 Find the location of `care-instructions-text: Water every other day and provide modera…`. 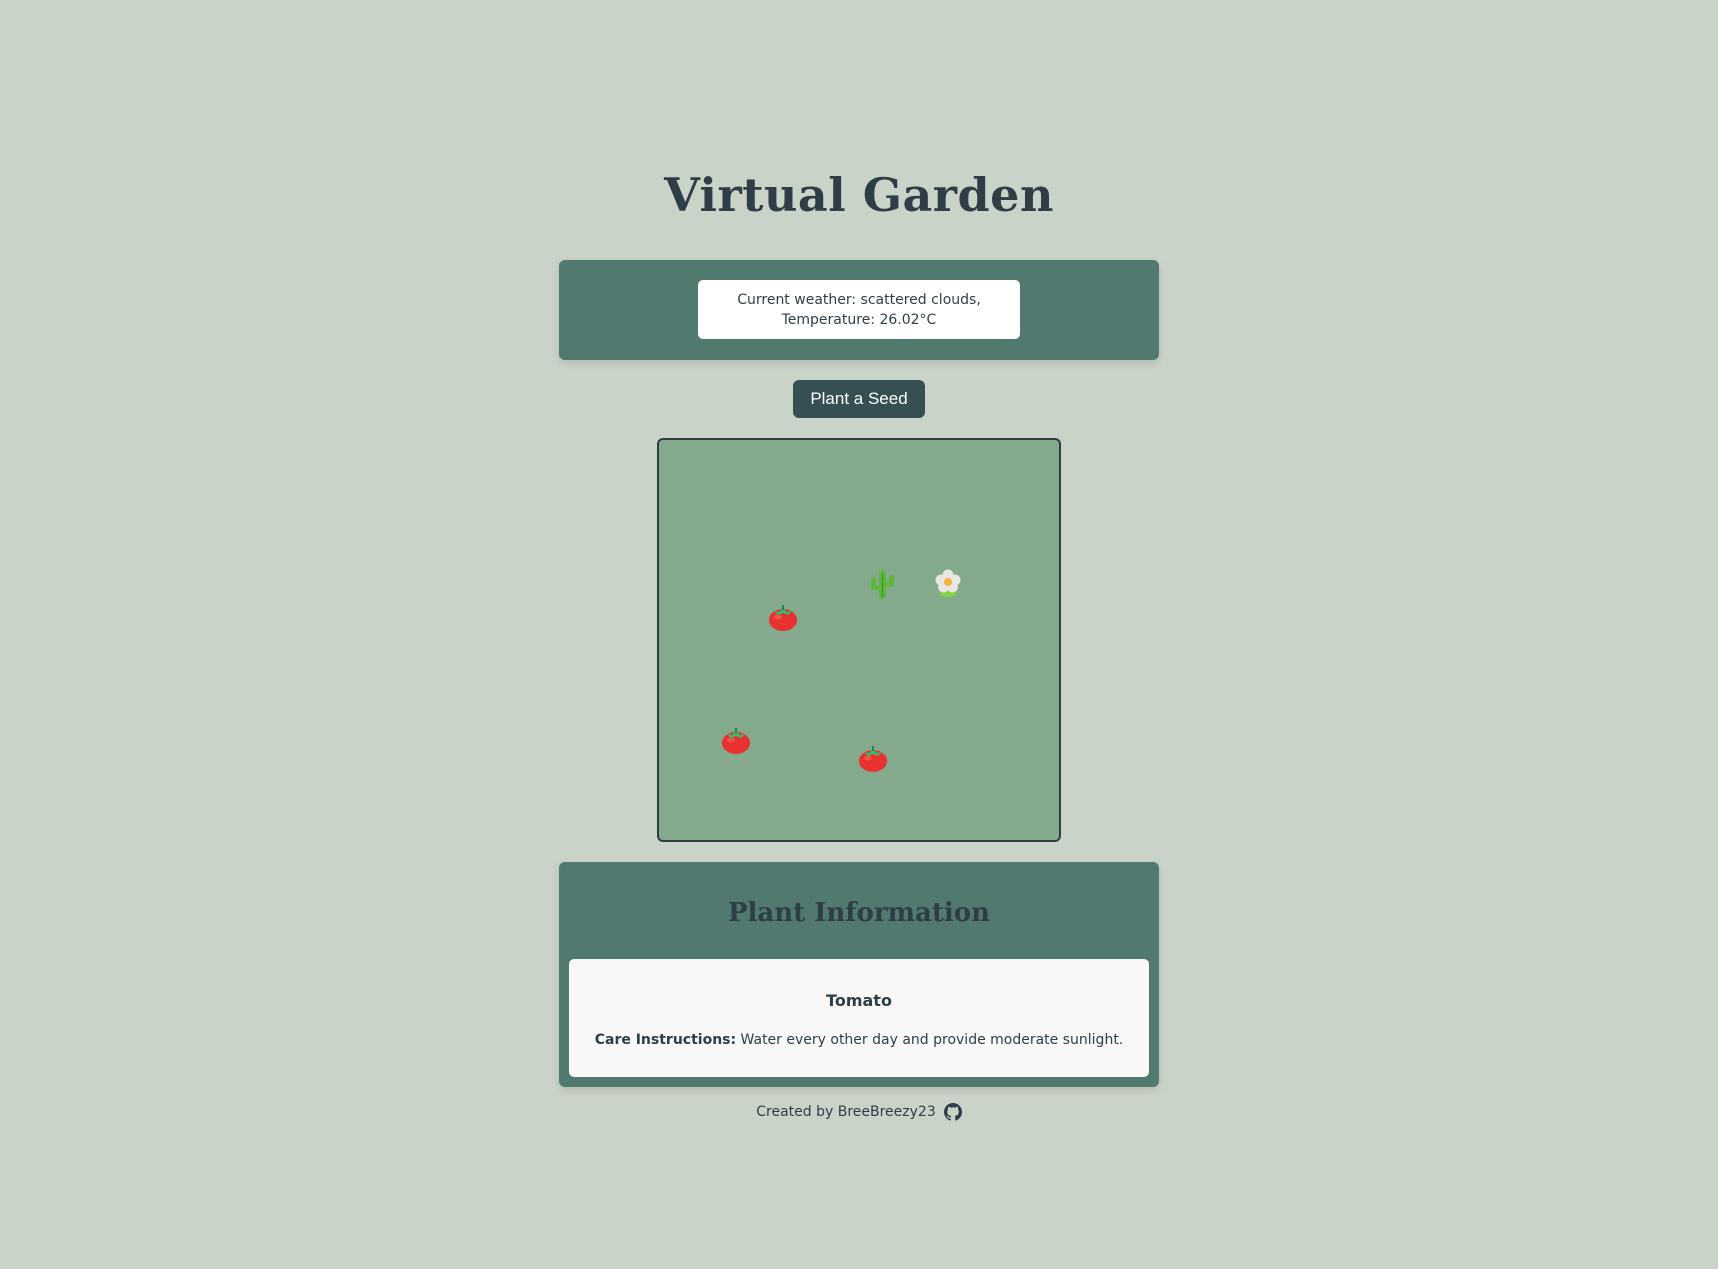

care-instructions-text: Water every other day and provide modera… is located at coordinates (930, 1040).